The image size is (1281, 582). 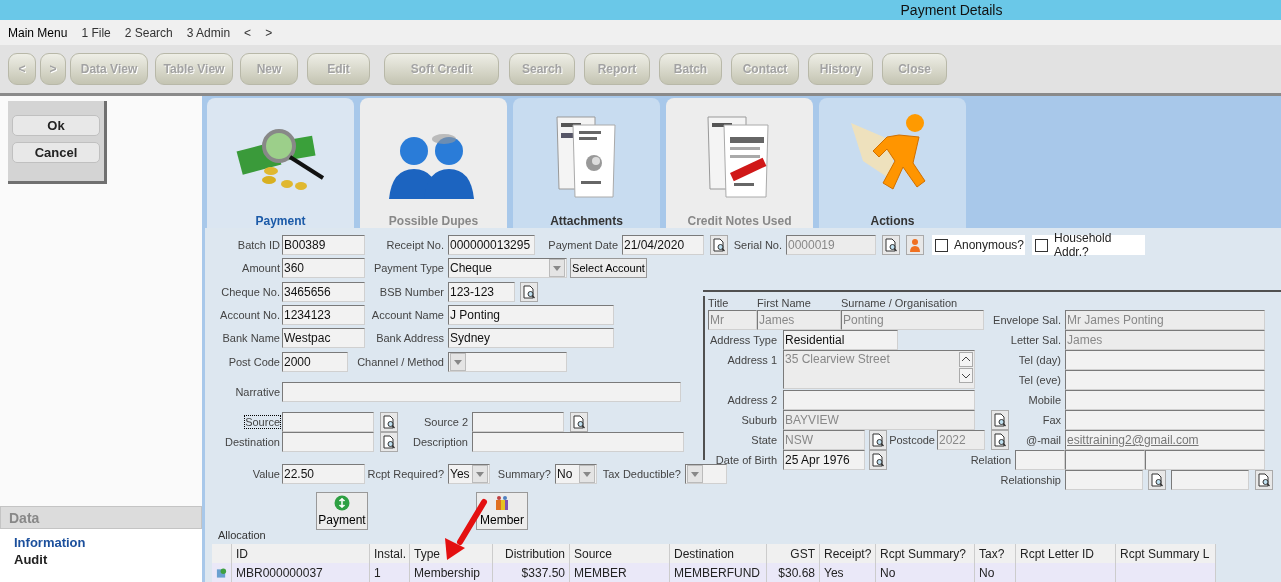 What do you see at coordinates (989, 245) in the screenshot?
I see `checkbox-label: Anonymous?` at bounding box center [989, 245].